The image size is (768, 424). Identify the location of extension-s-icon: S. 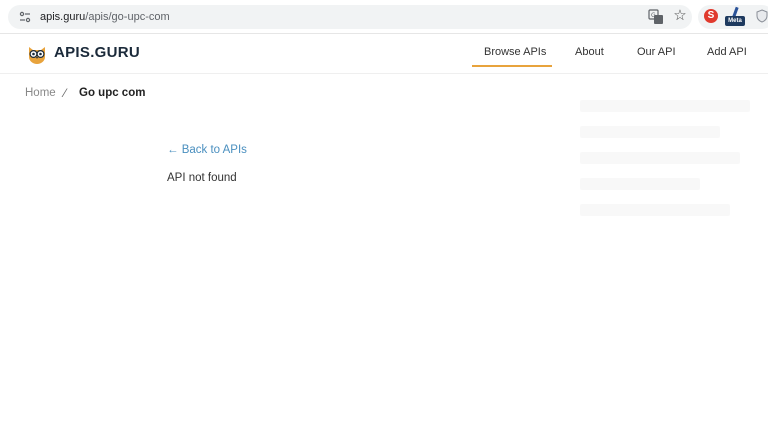
(711, 16).